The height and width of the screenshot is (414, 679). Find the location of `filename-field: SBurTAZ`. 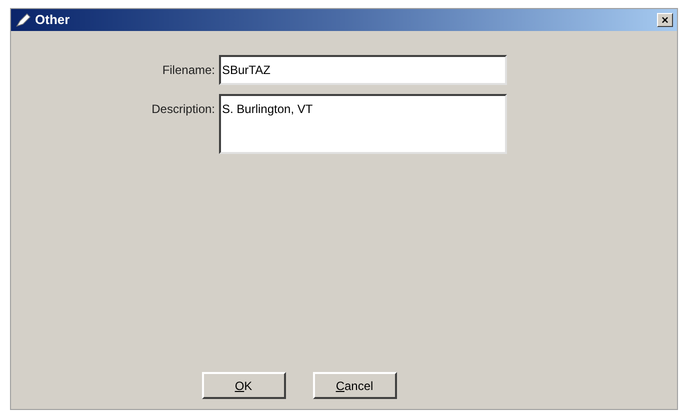

filename-field: SBurTAZ is located at coordinates (363, 70).